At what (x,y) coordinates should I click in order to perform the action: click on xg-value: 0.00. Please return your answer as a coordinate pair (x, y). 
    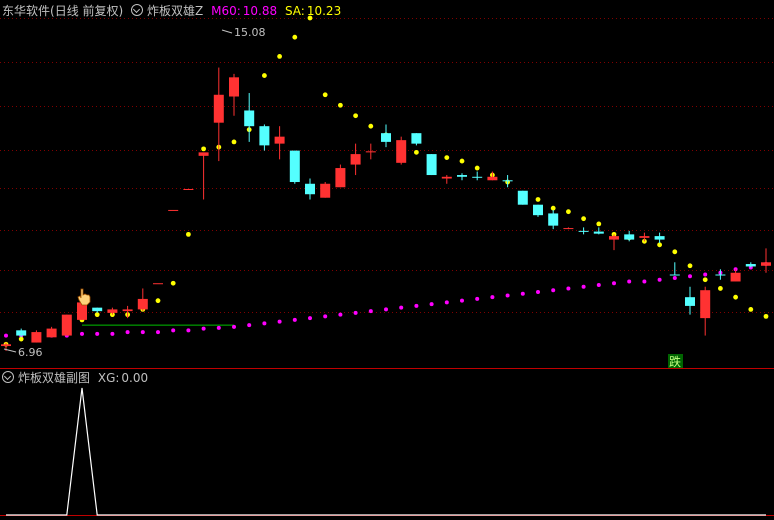
    Looking at the image, I should click on (135, 378).